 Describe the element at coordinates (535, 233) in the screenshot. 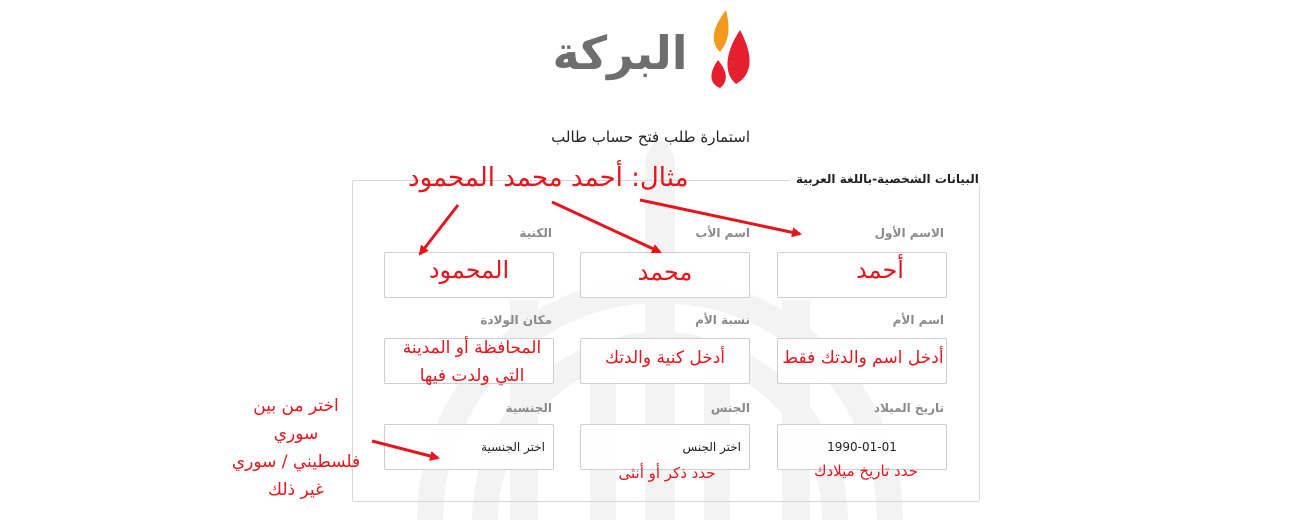

I see `last-name-label: الكنية` at that location.